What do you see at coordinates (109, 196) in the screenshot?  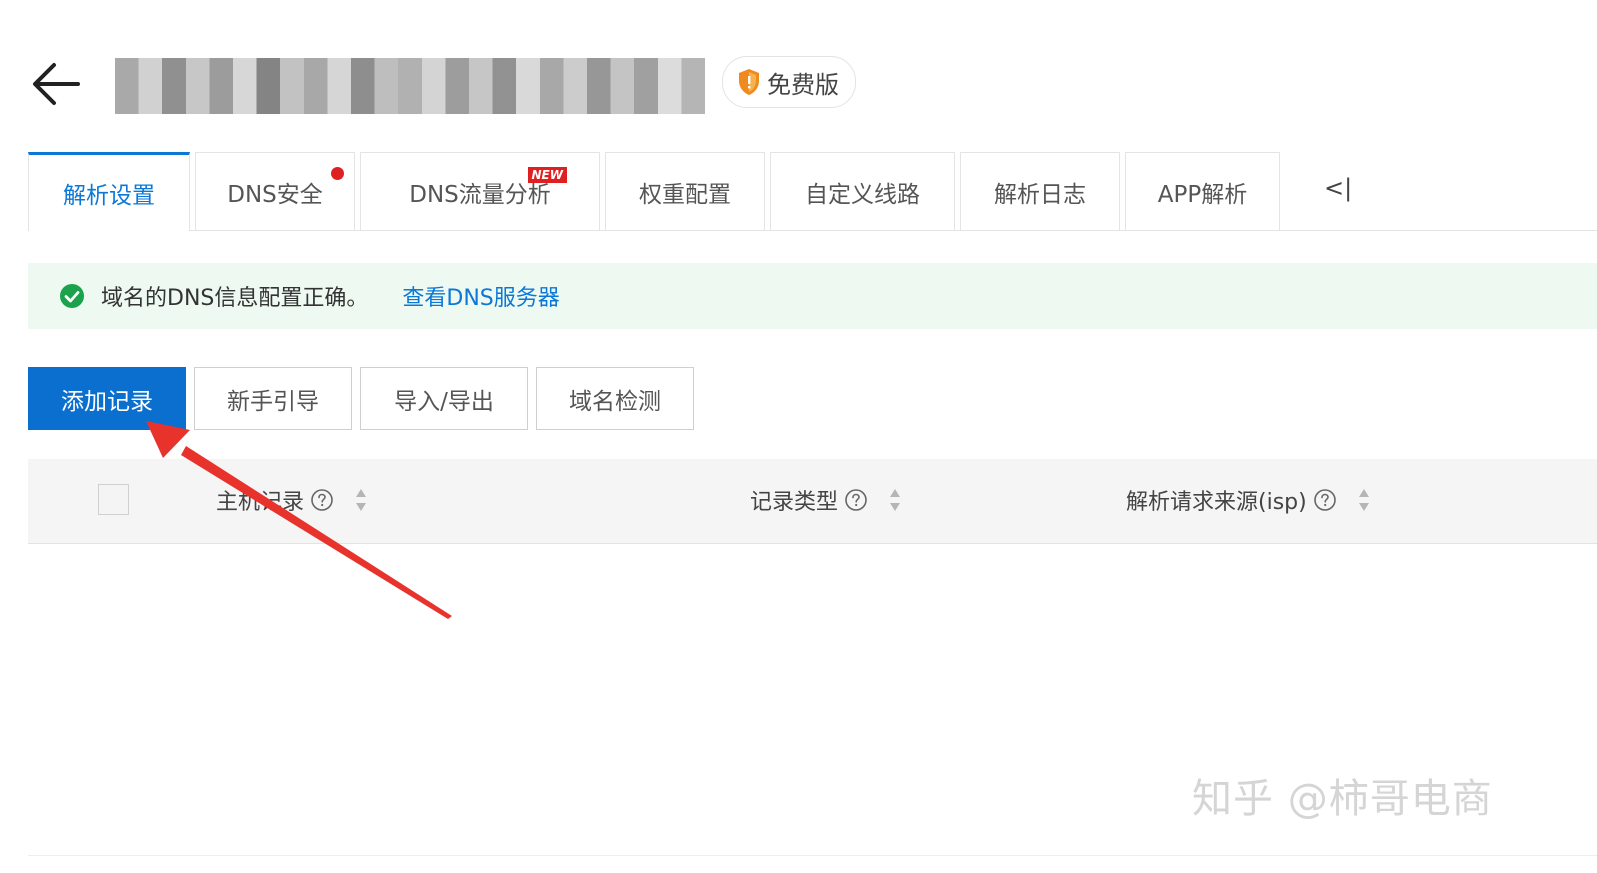 I see `tab-label: 解析设置` at bounding box center [109, 196].